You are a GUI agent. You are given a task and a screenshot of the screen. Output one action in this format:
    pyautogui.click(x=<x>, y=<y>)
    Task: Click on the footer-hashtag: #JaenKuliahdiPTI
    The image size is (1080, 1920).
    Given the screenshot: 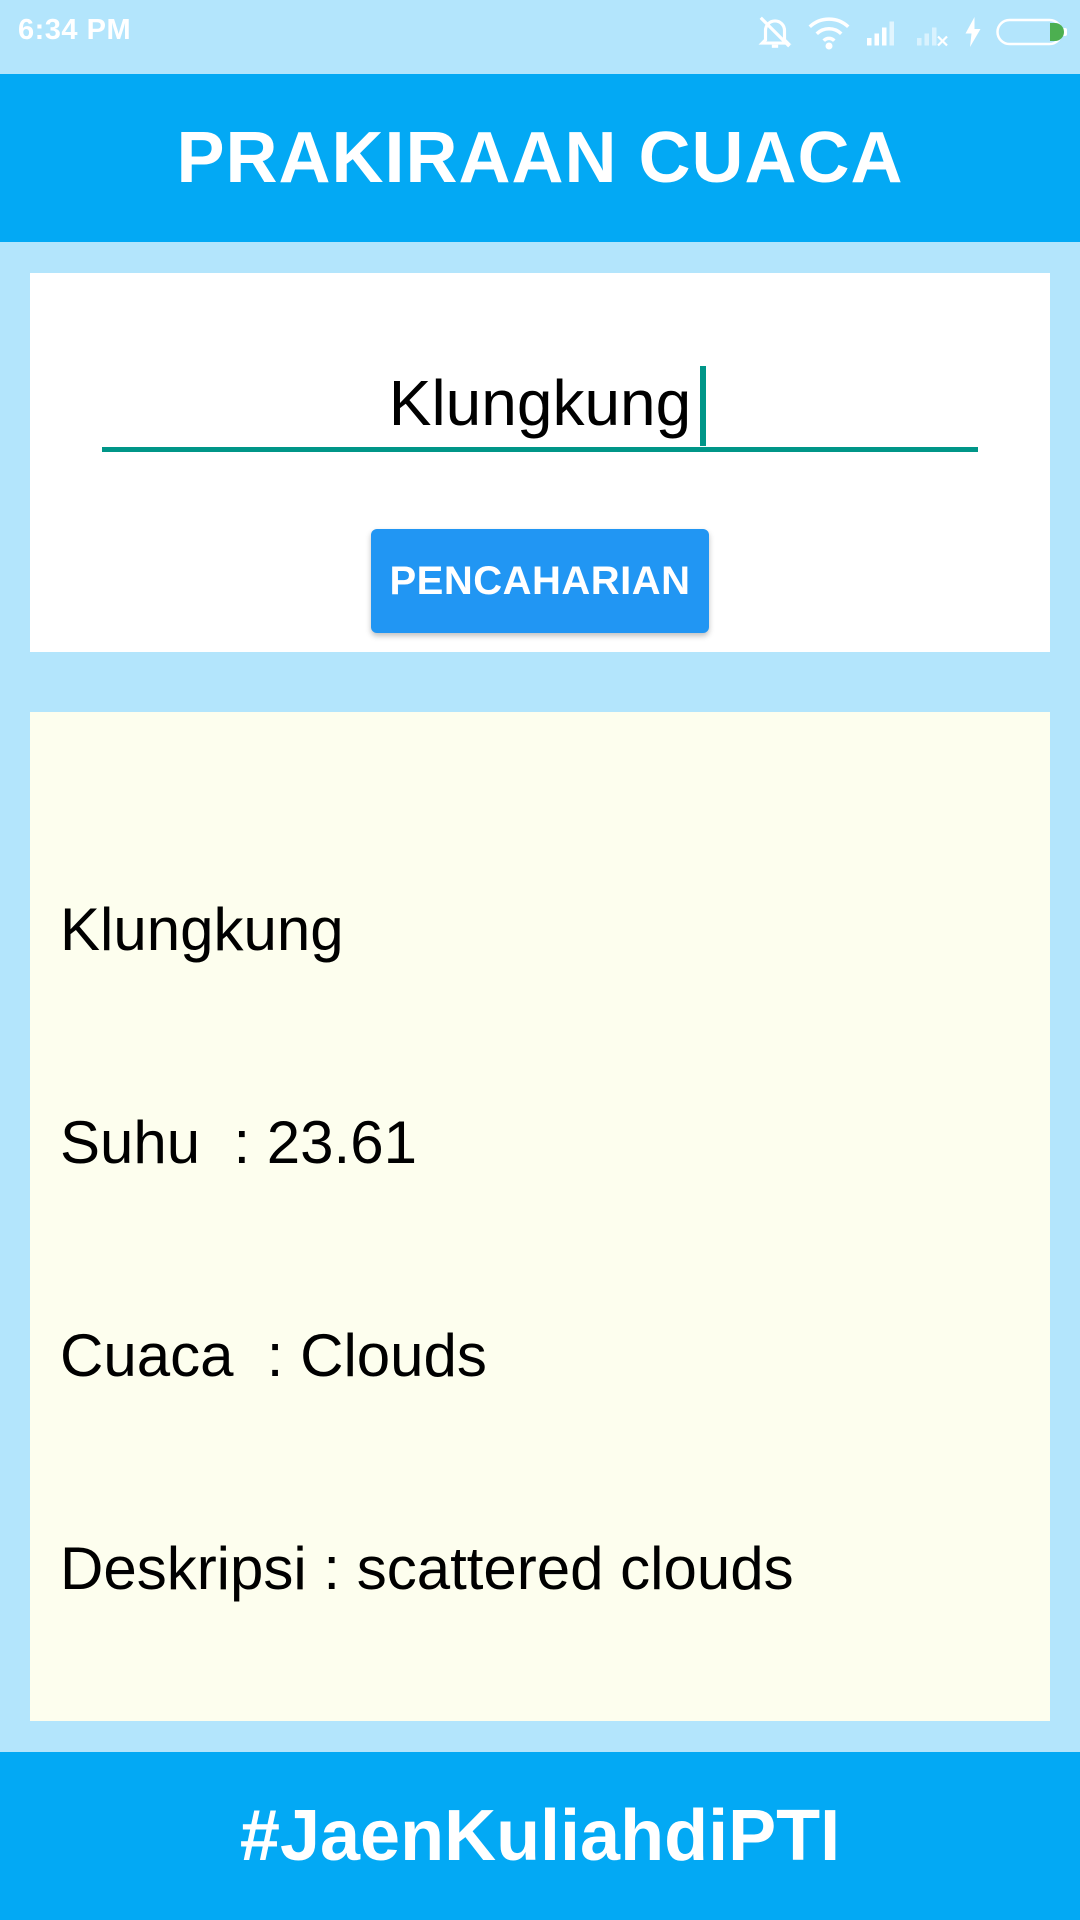 What is the action you would take?
    pyautogui.click(x=540, y=1836)
    